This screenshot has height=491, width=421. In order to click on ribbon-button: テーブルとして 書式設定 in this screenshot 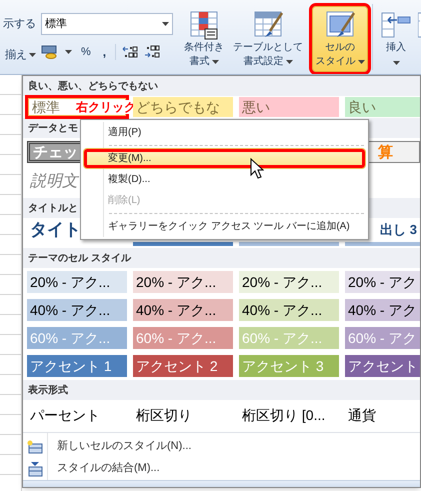, I will do `click(268, 39)`.